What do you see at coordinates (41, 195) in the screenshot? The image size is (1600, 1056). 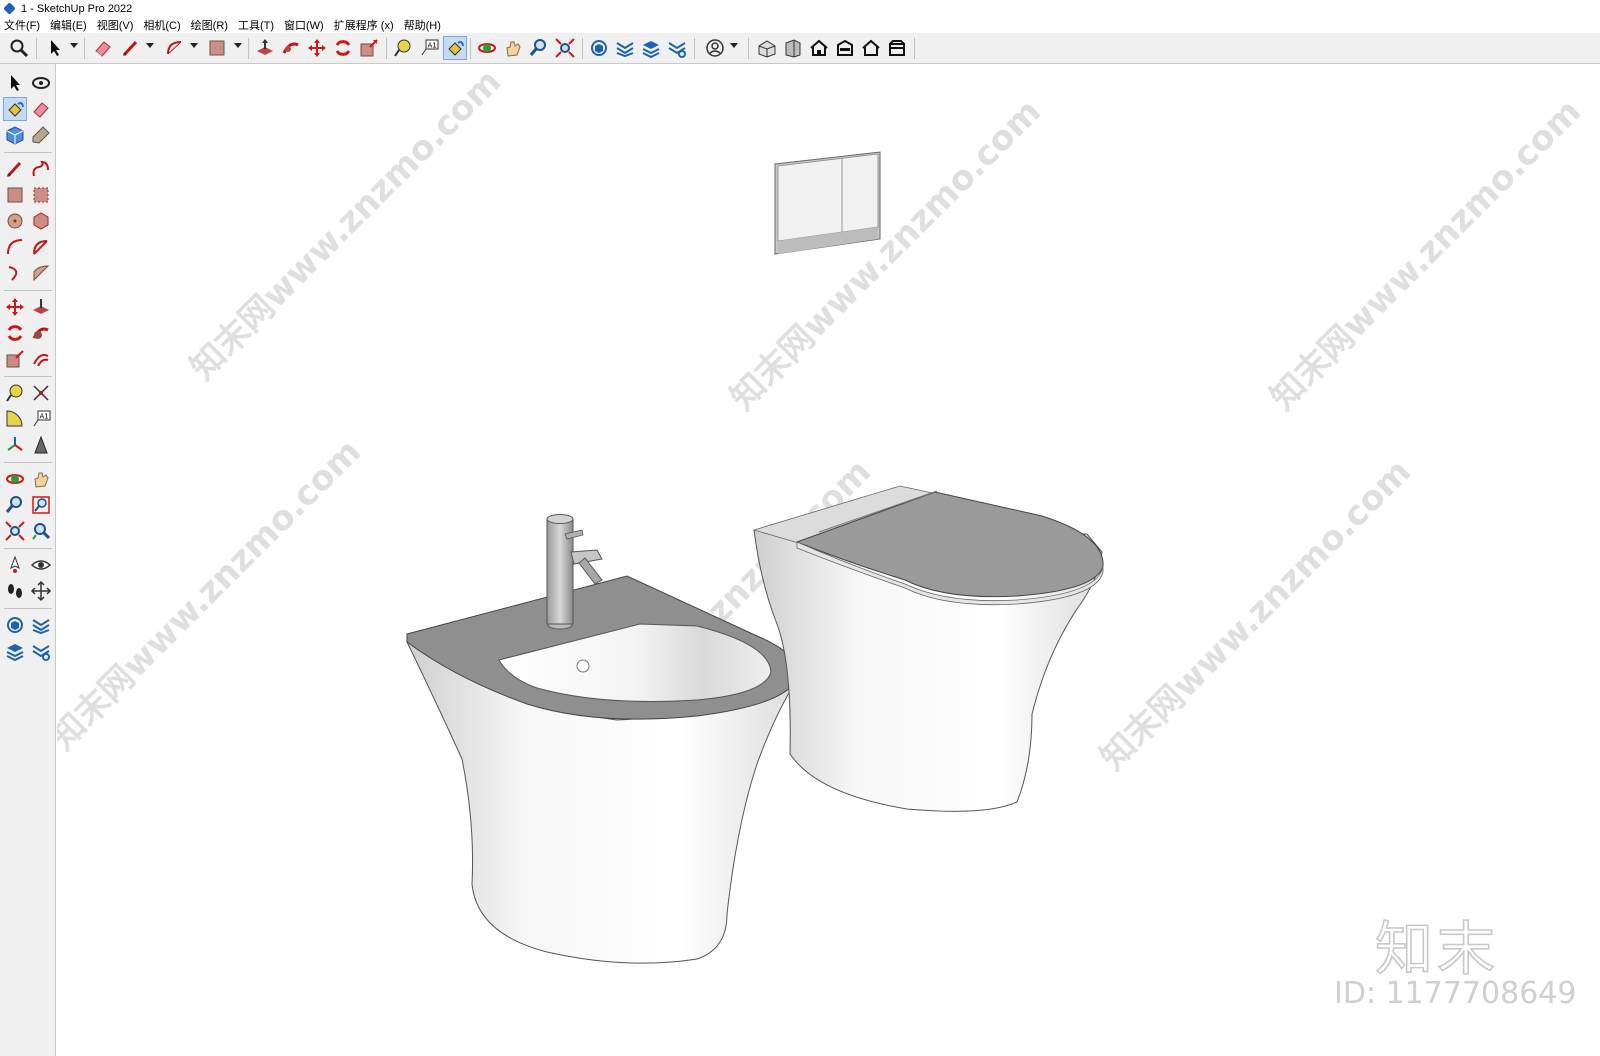 I see `rotated-rectangle-icon` at bounding box center [41, 195].